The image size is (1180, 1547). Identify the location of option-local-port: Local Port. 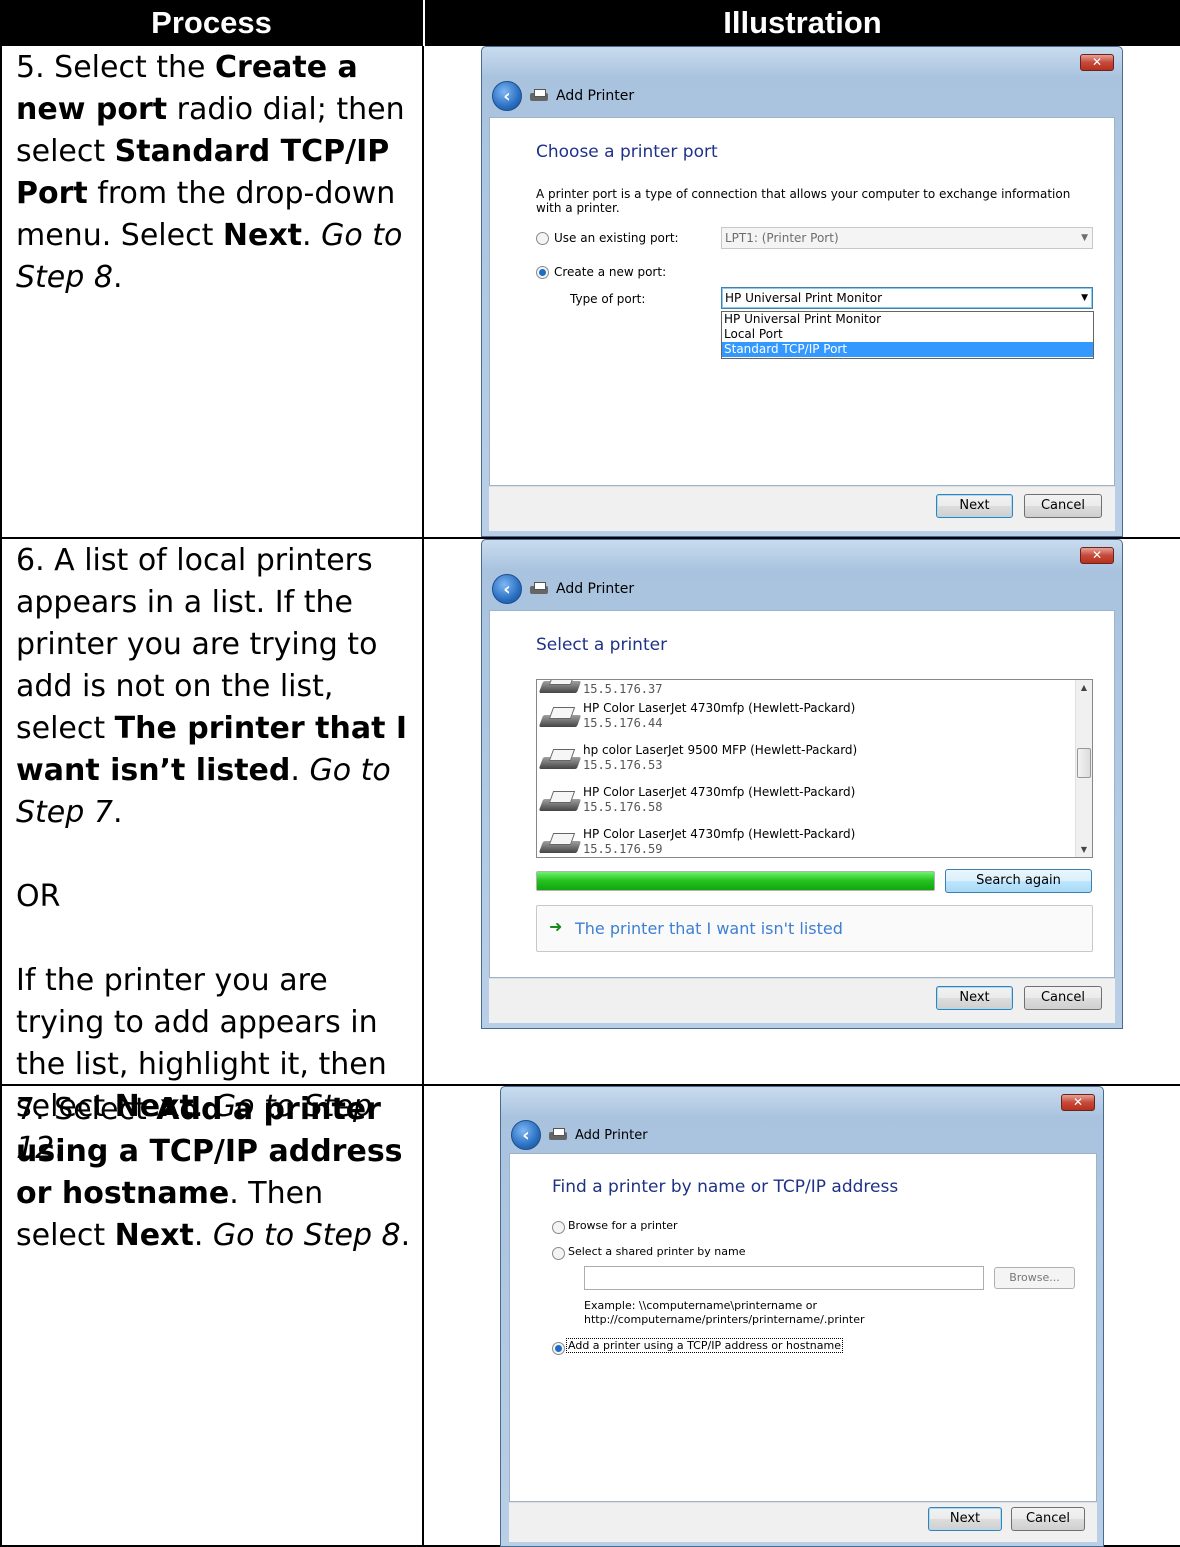
(907, 334).